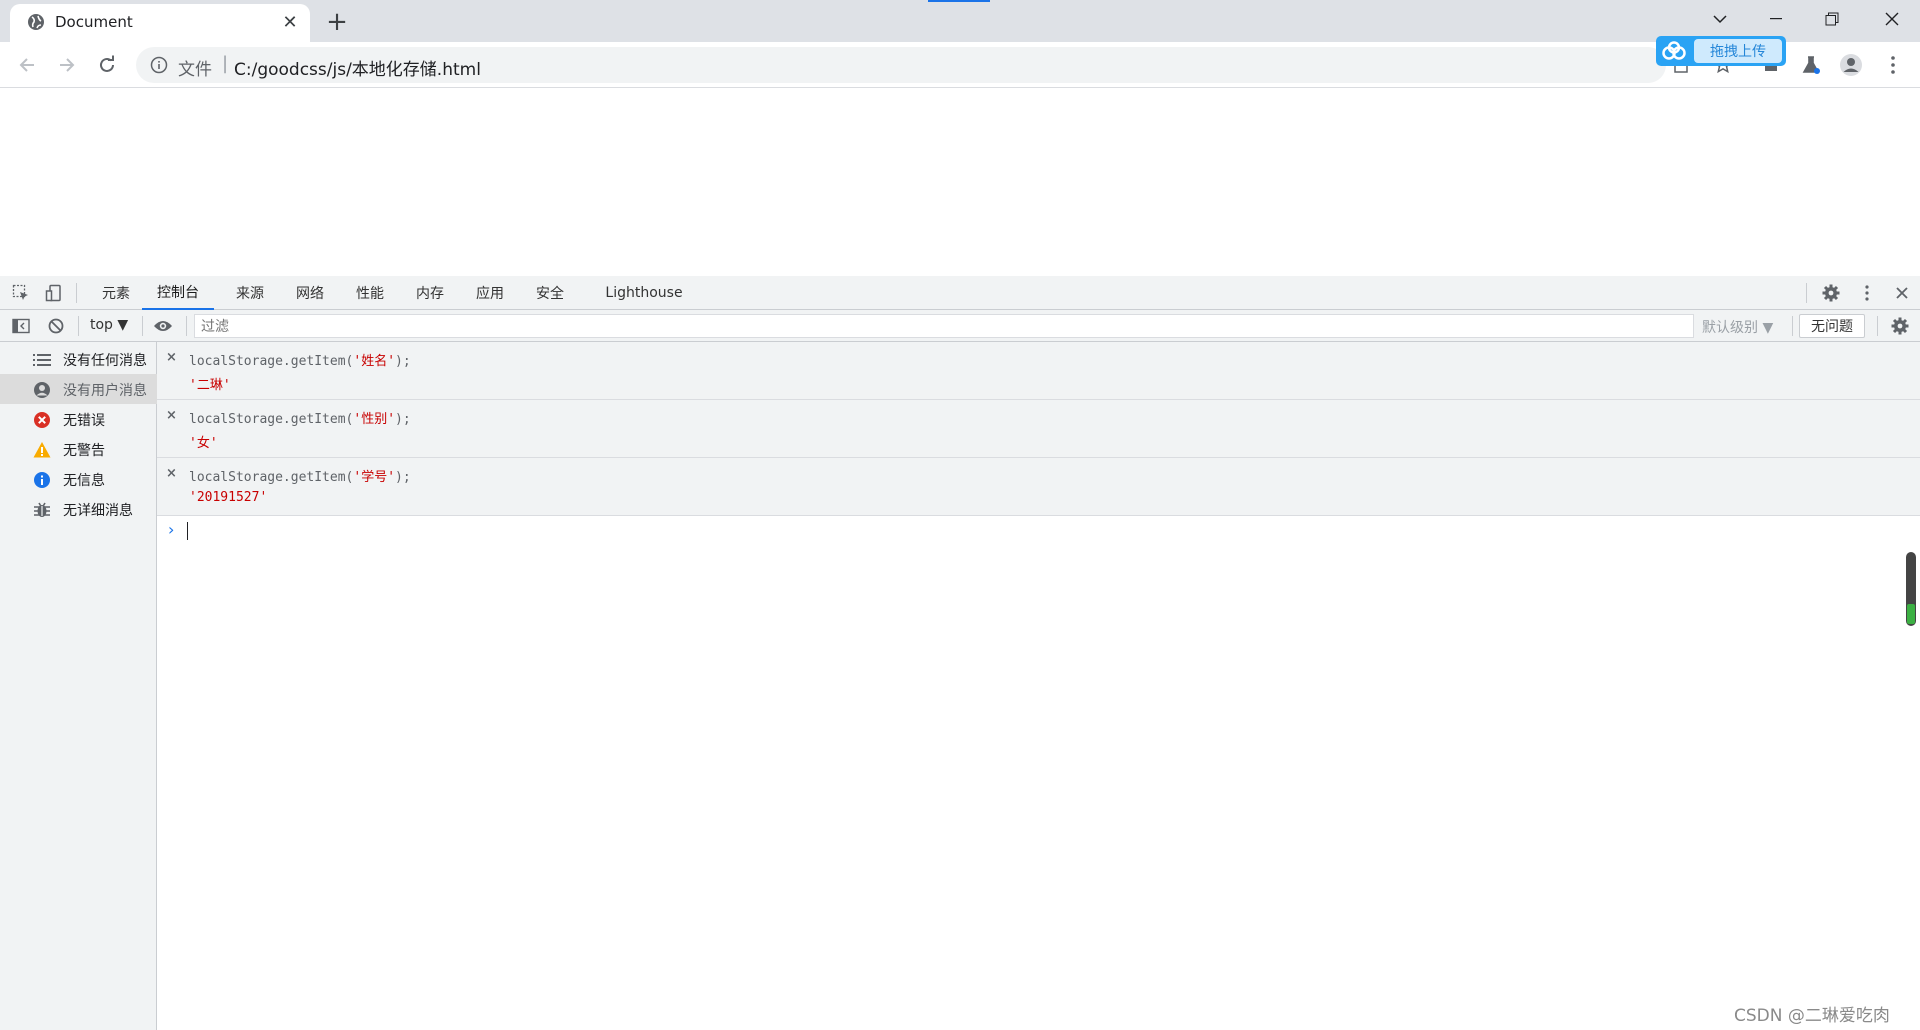 Image resolution: width=1920 pixels, height=1030 pixels. Describe the element at coordinates (1776, 19) in the screenshot. I see `minimize-icon` at that location.